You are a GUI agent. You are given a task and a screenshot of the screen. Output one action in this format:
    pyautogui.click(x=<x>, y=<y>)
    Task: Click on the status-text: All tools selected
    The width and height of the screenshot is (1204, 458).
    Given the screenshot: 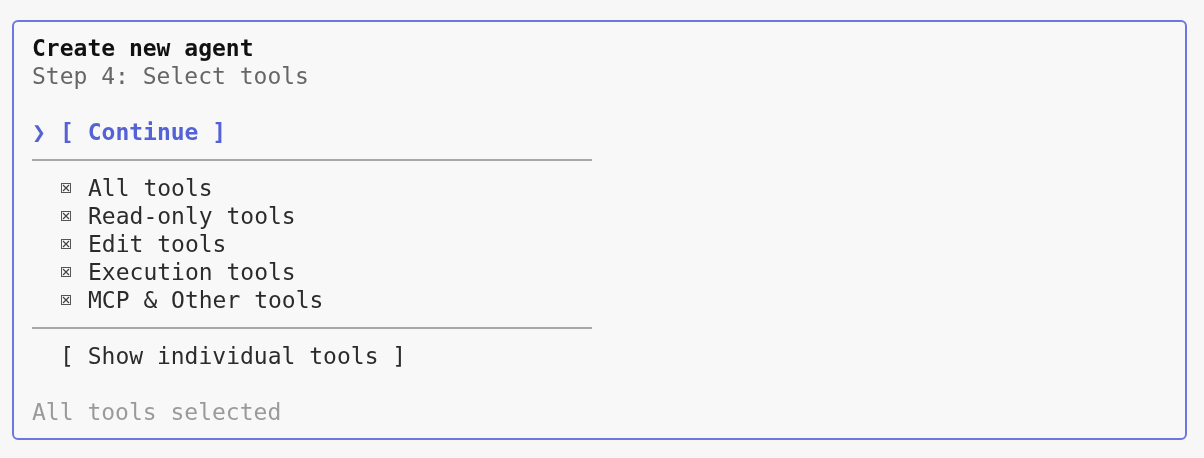 What is the action you would take?
    pyautogui.click(x=157, y=412)
    